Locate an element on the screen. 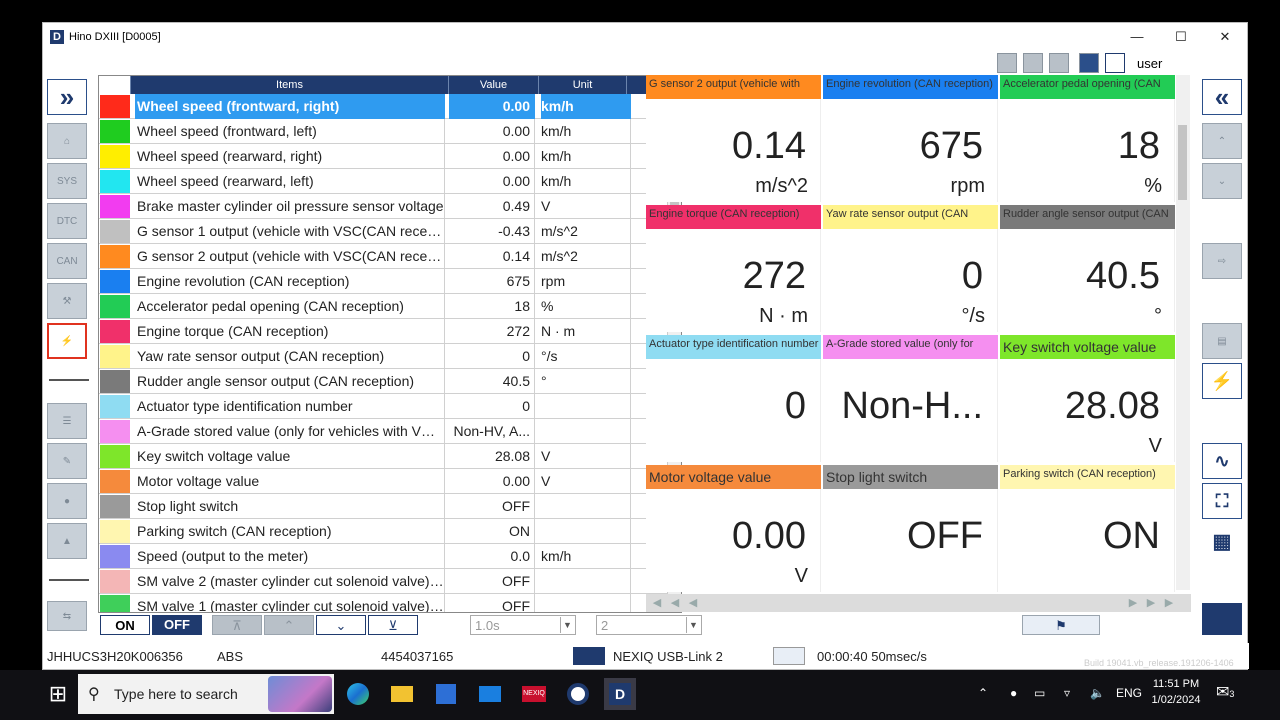 The image size is (1280, 720). top-button: ⊼ is located at coordinates (237, 625).